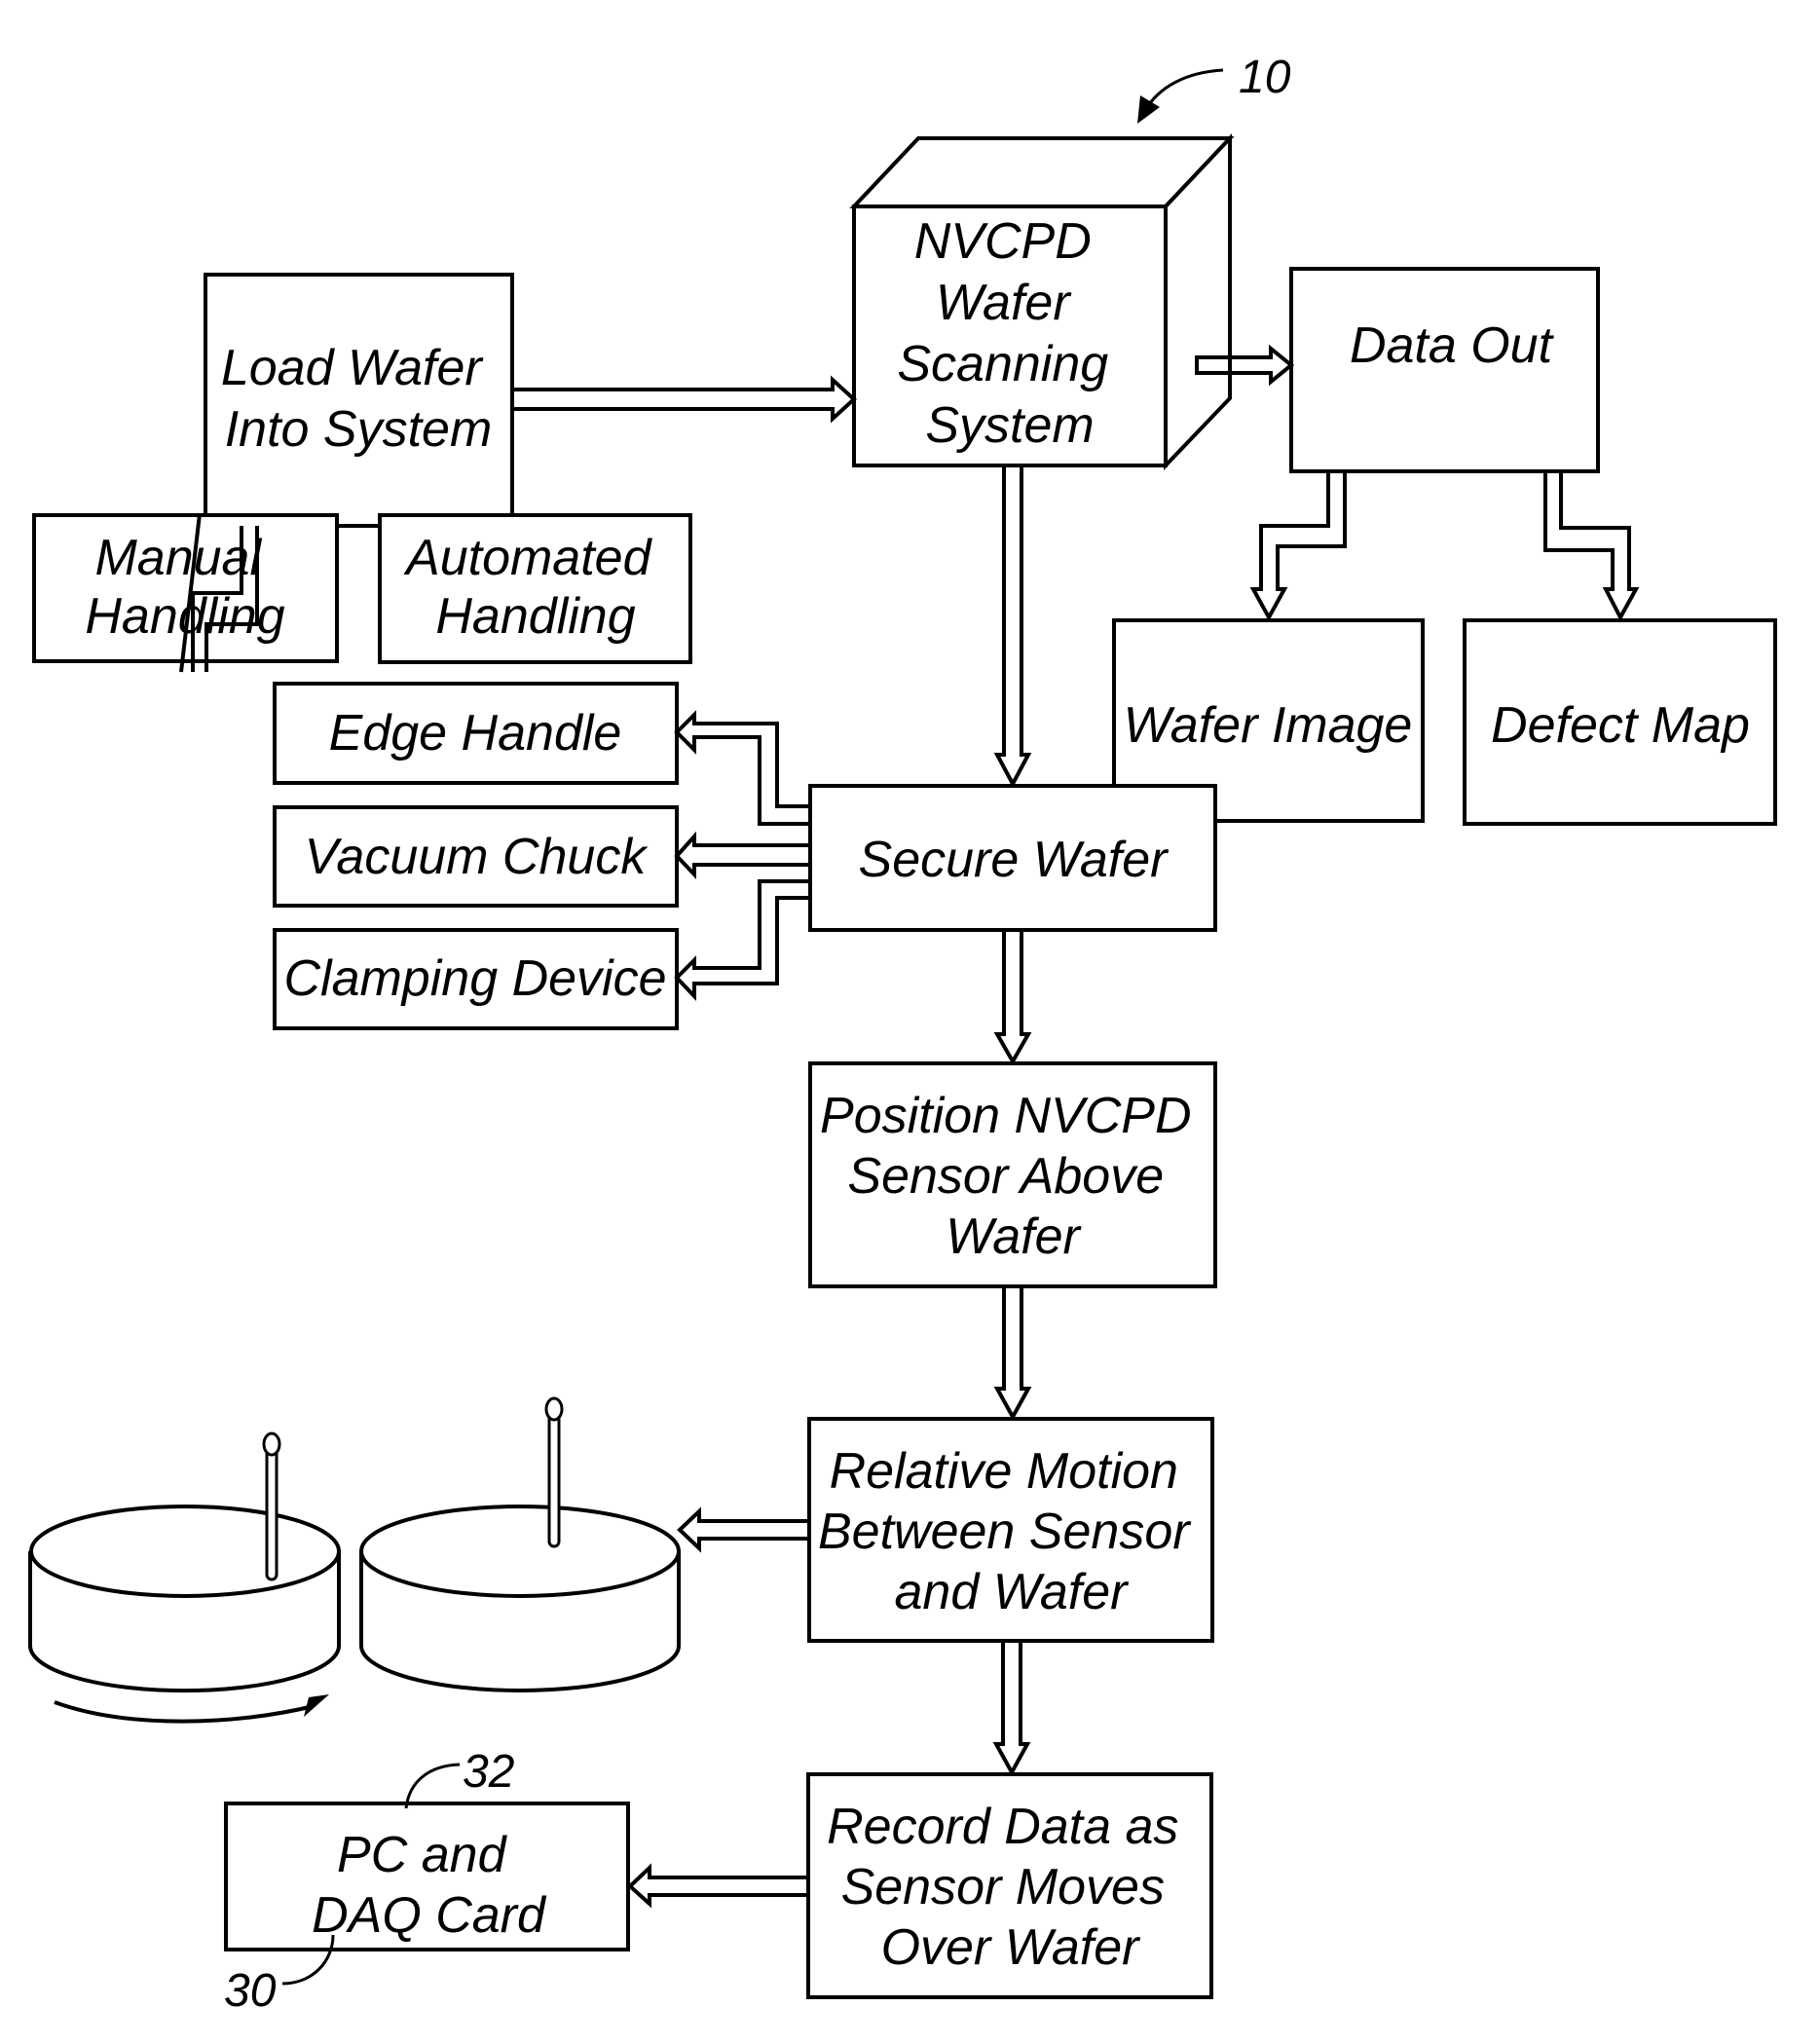 This screenshot has width=1820, height=2044. What do you see at coordinates (427, 1876) in the screenshot?
I see `node-pc-daq: PC and DAQ Card` at bounding box center [427, 1876].